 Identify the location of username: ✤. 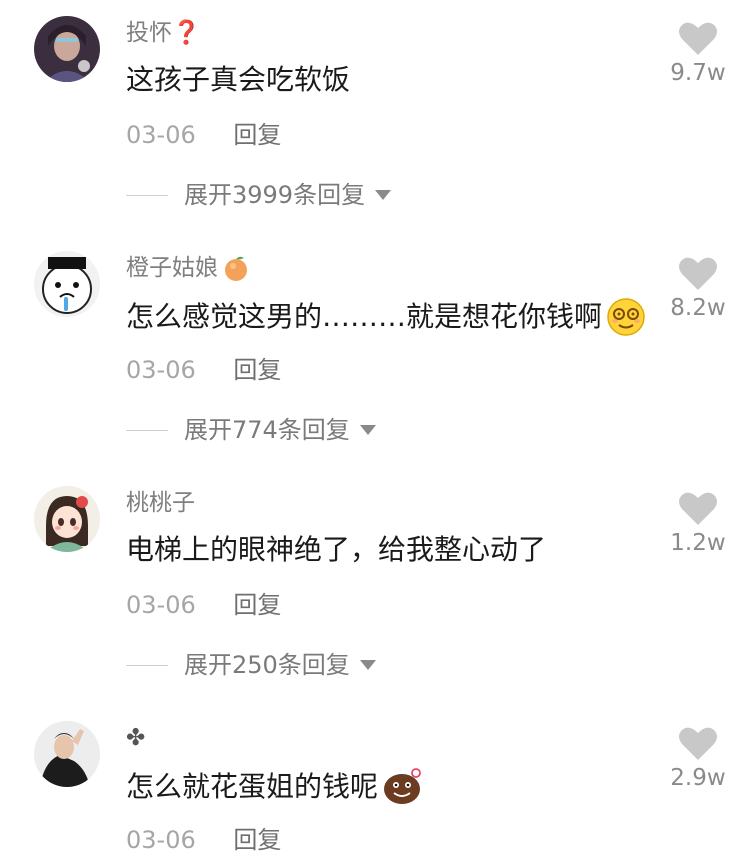
(135, 738).